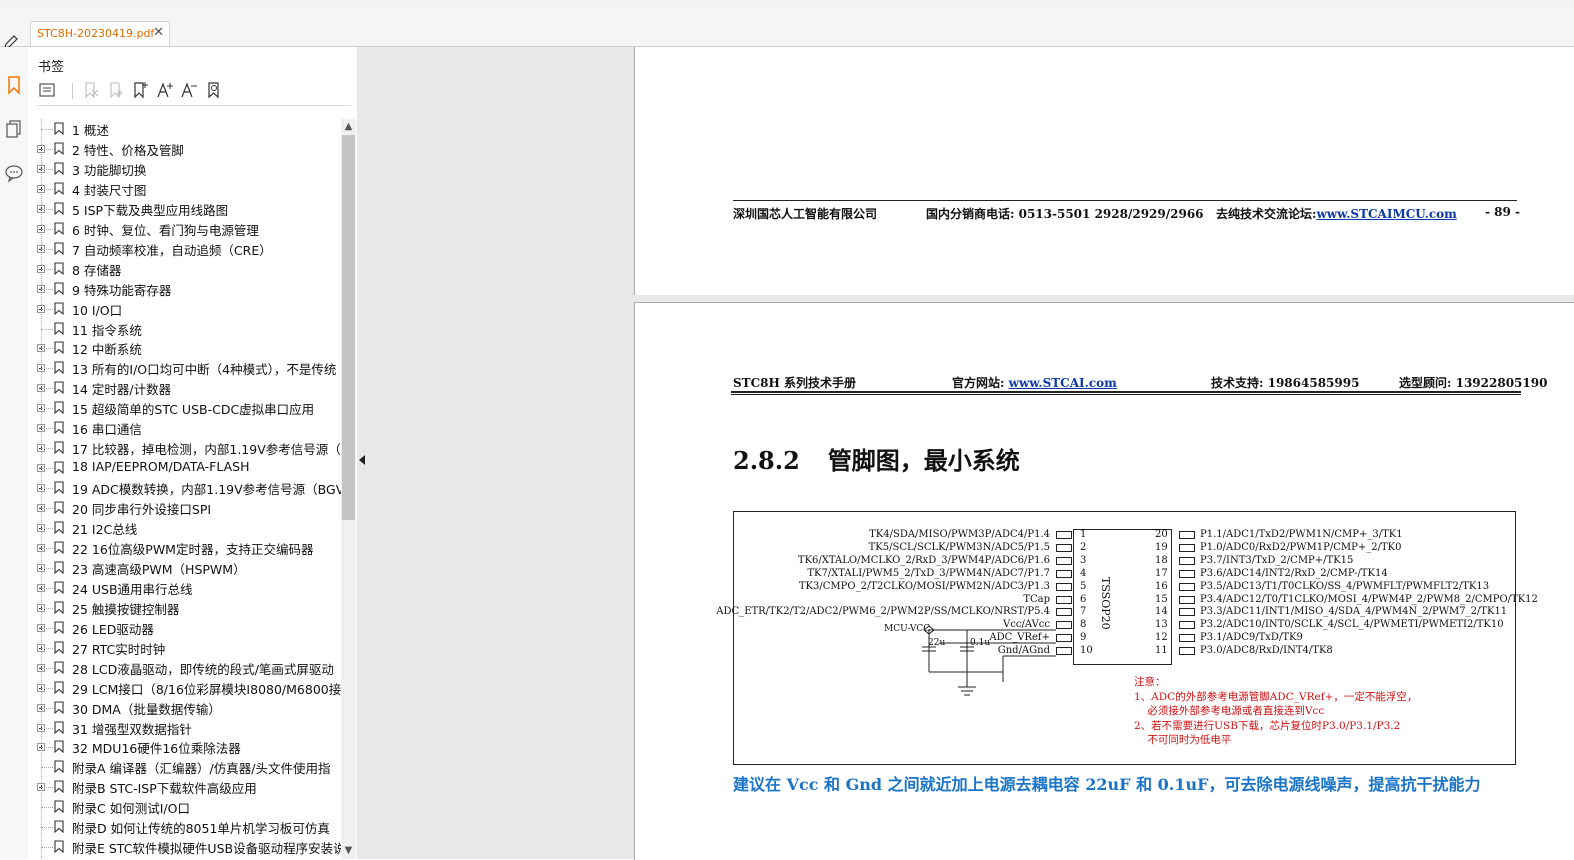  I want to click on header-advisor: 选型顾问: 13922805190, so click(1473, 383).